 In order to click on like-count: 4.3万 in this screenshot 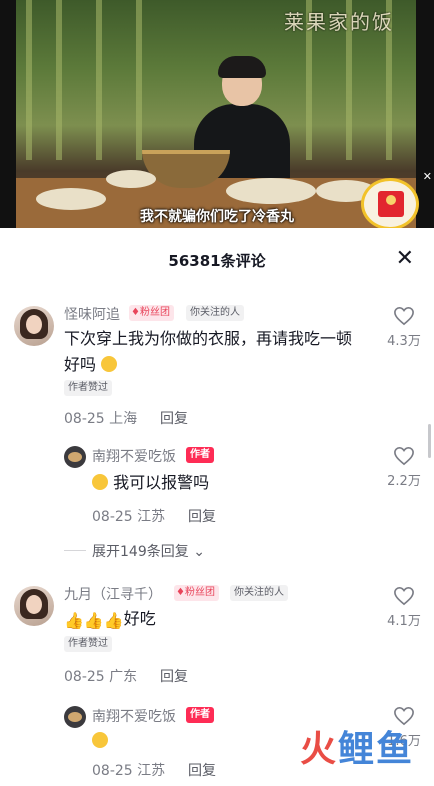, I will do `click(404, 341)`.